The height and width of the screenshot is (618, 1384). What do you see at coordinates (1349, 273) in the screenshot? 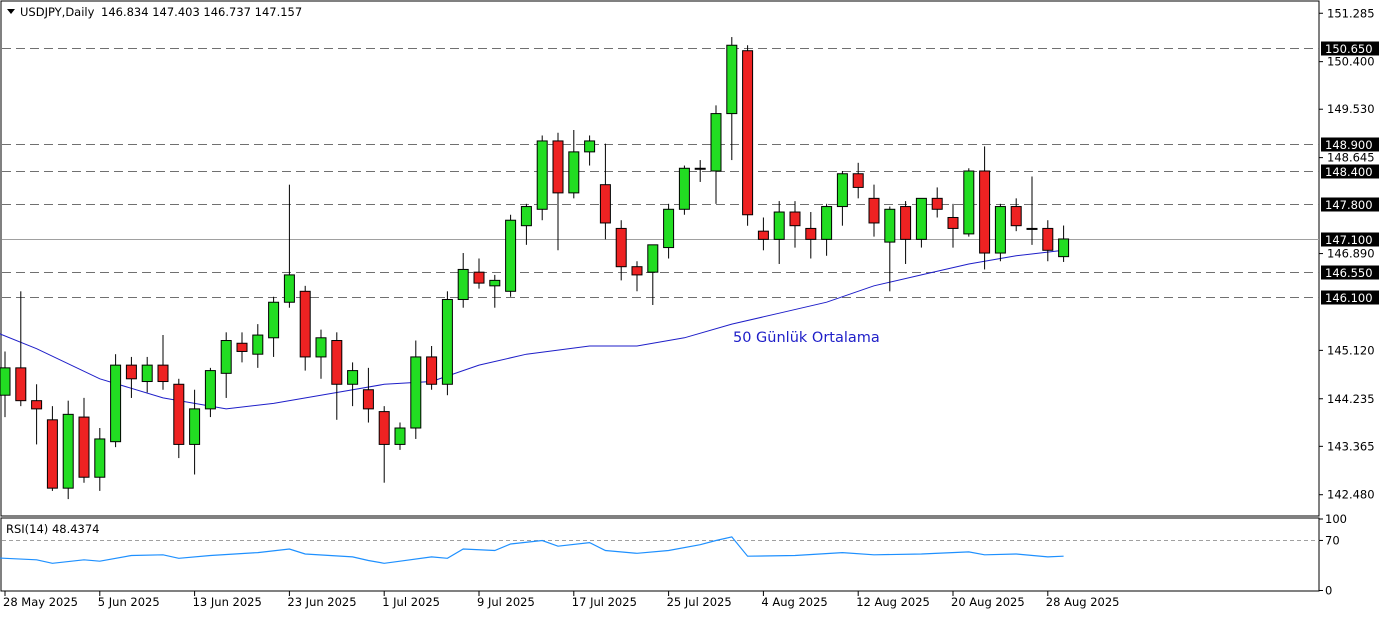
I see `level-label: 146.550` at bounding box center [1349, 273].